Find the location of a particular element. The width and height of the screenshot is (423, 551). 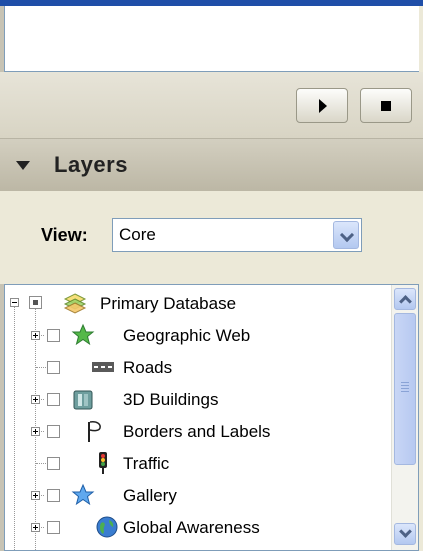

tree-item-label: Borders and Labels is located at coordinates (197, 431).